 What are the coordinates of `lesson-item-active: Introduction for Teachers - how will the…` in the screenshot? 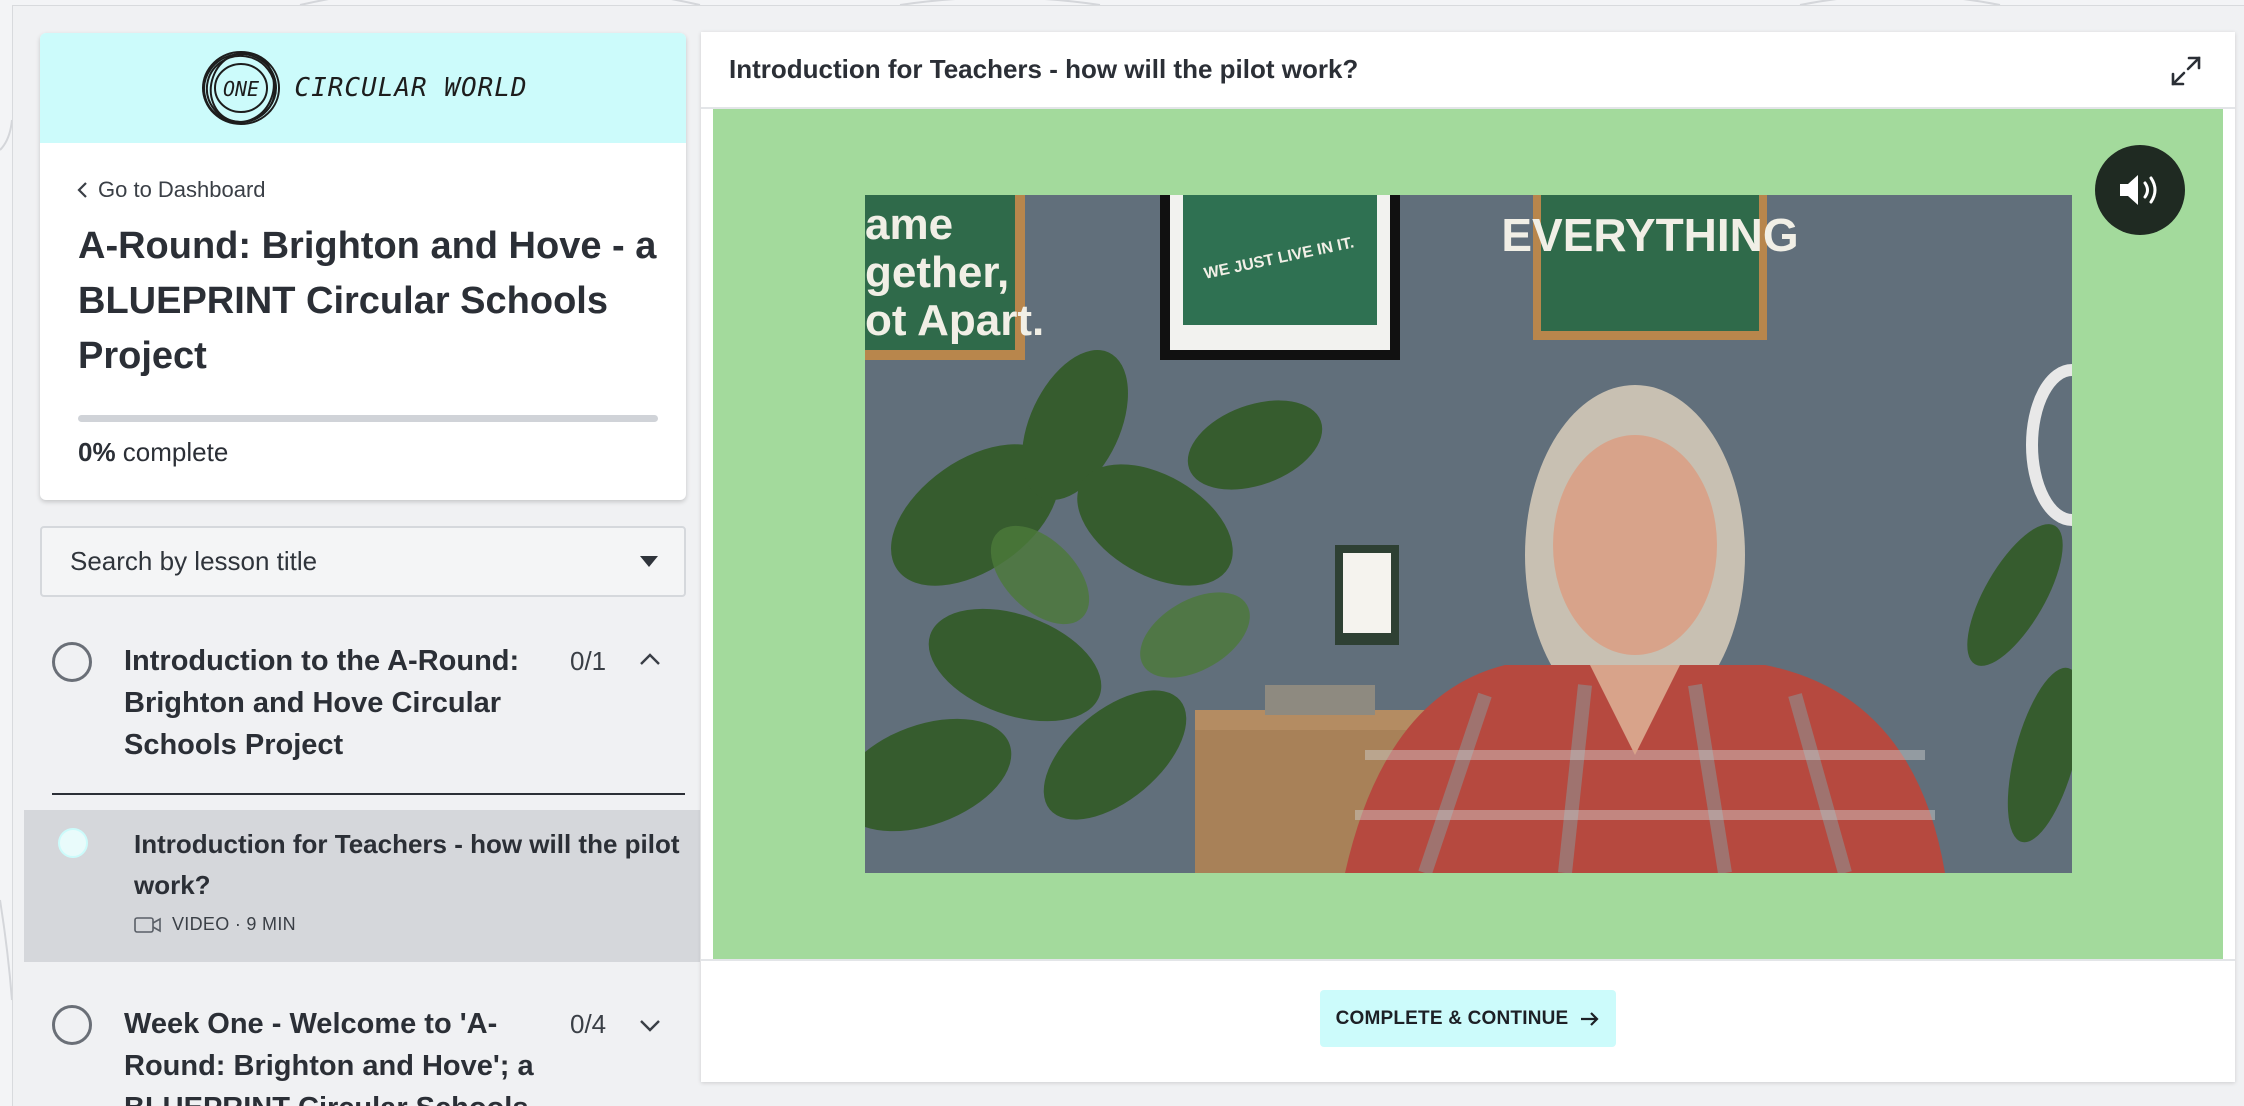 It's located at (362, 886).